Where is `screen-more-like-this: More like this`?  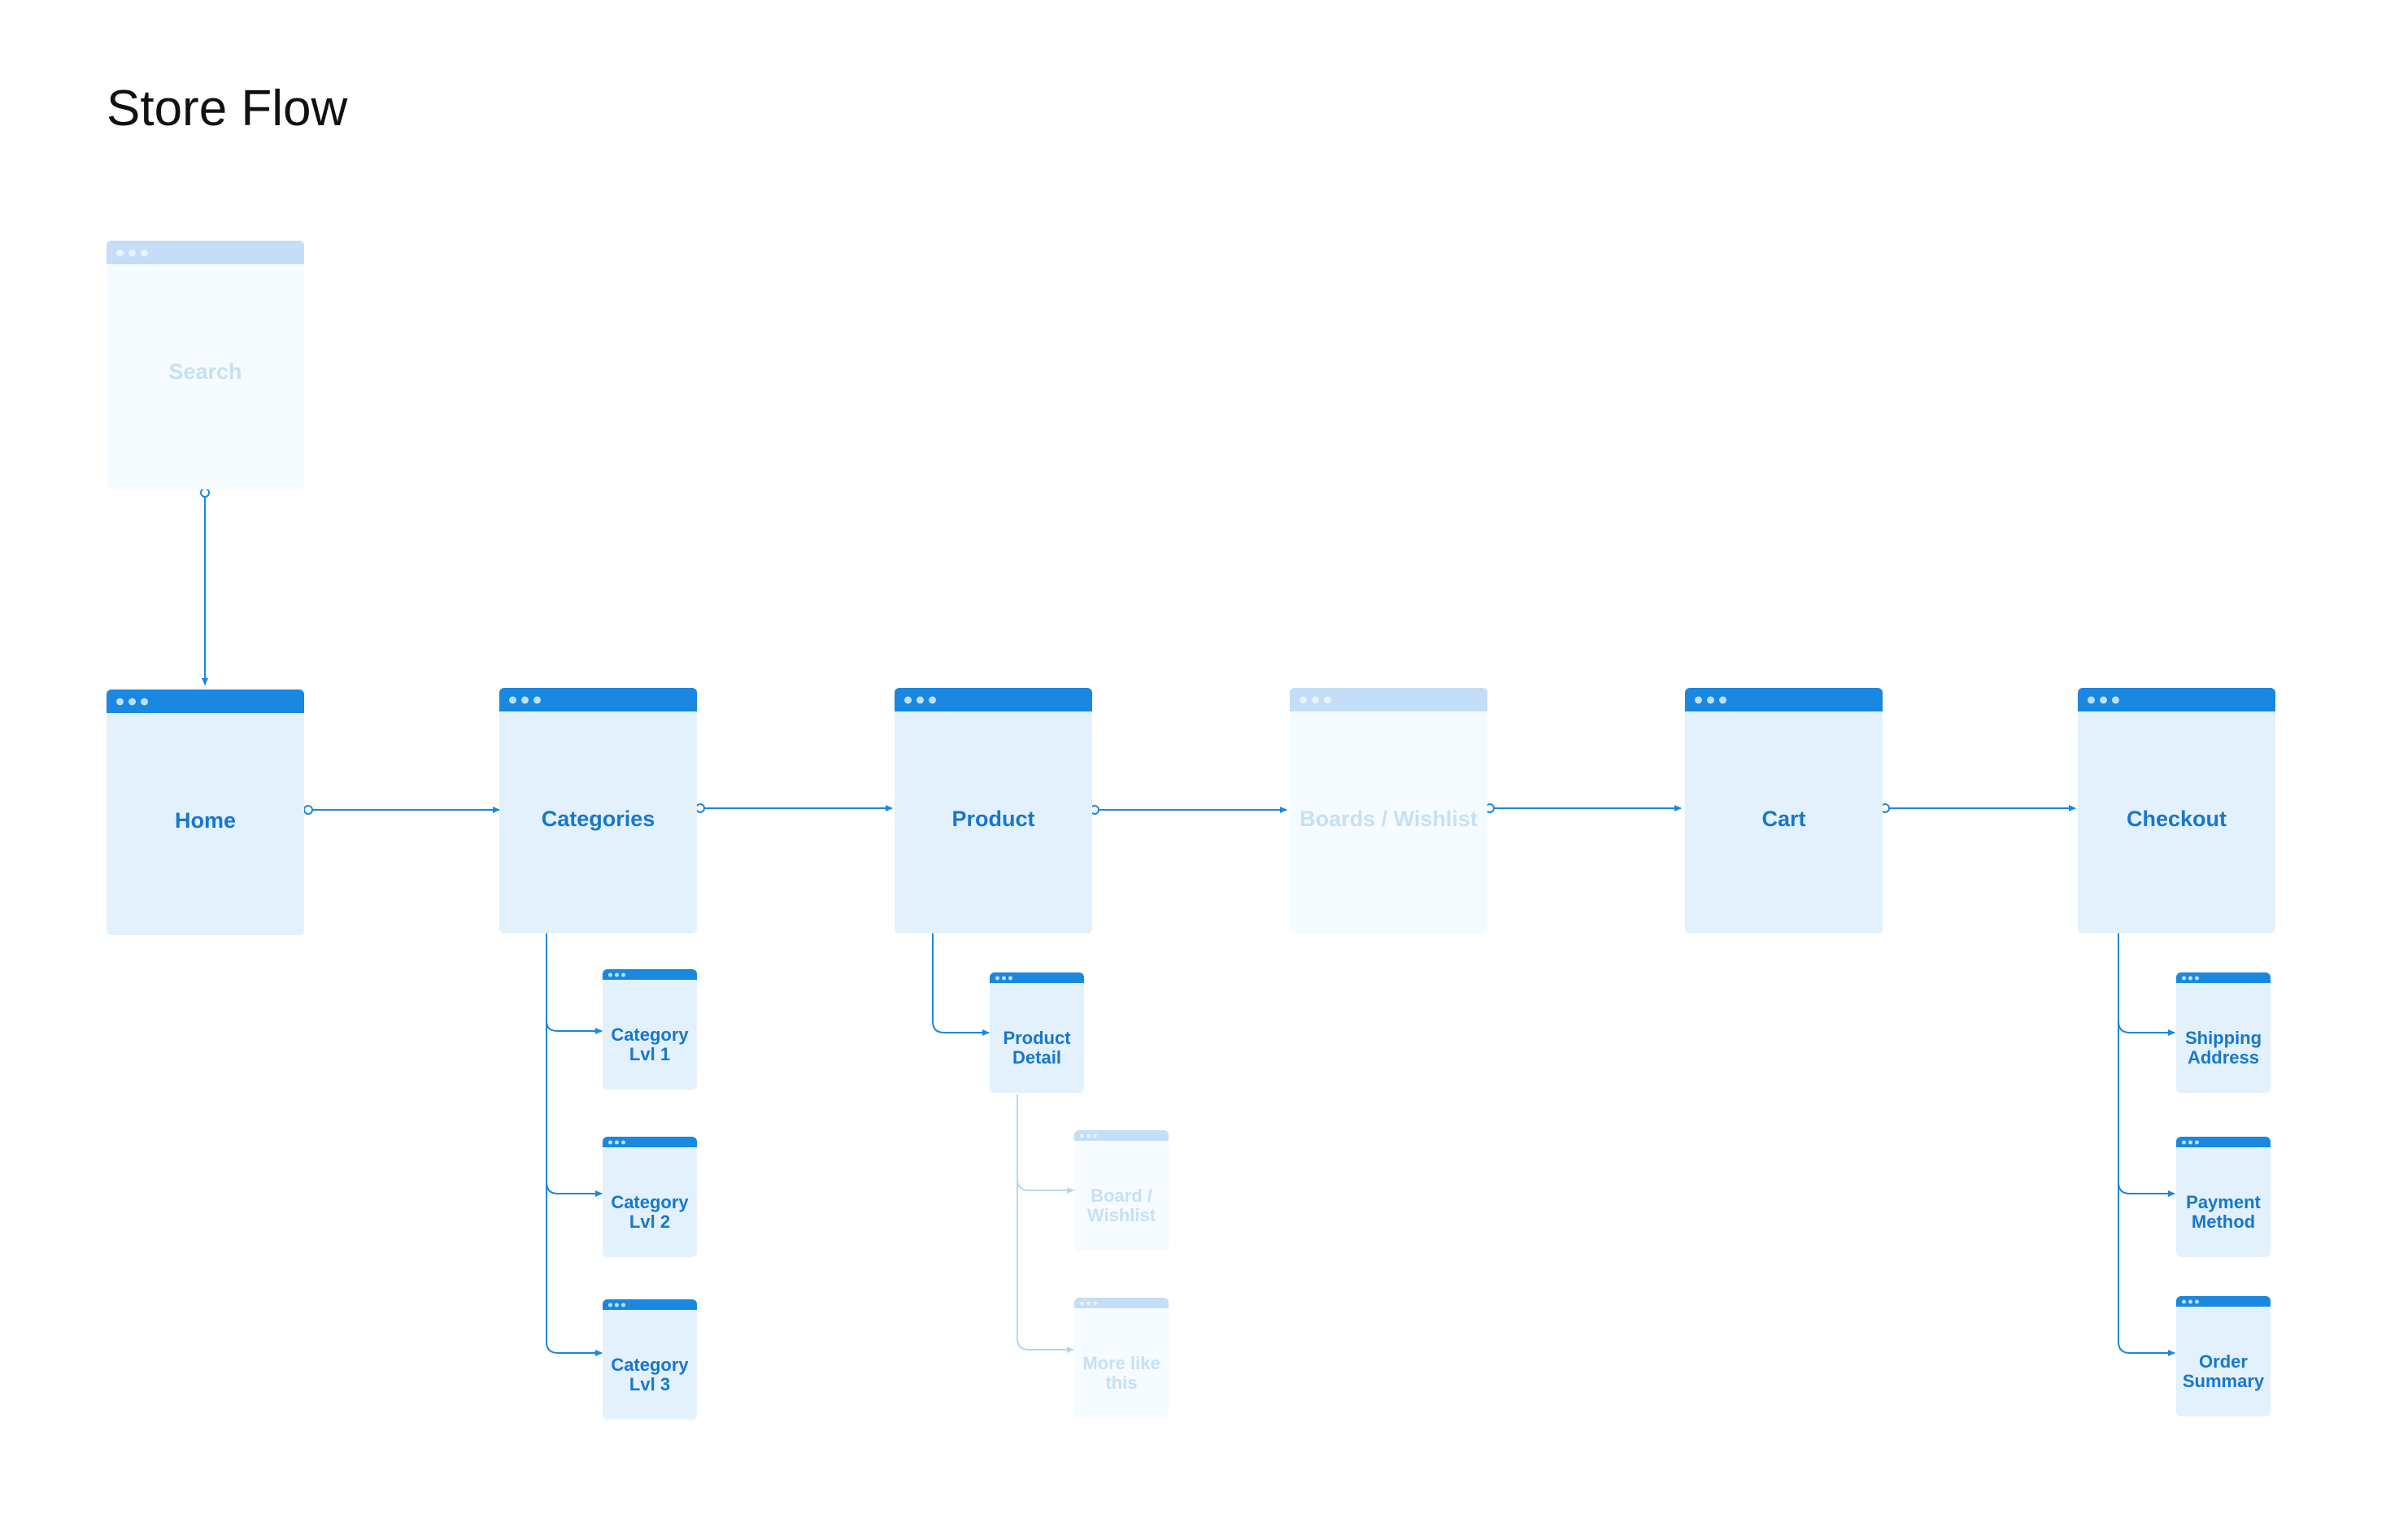
screen-more-like-this: More like this is located at coordinates (1121, 1358).